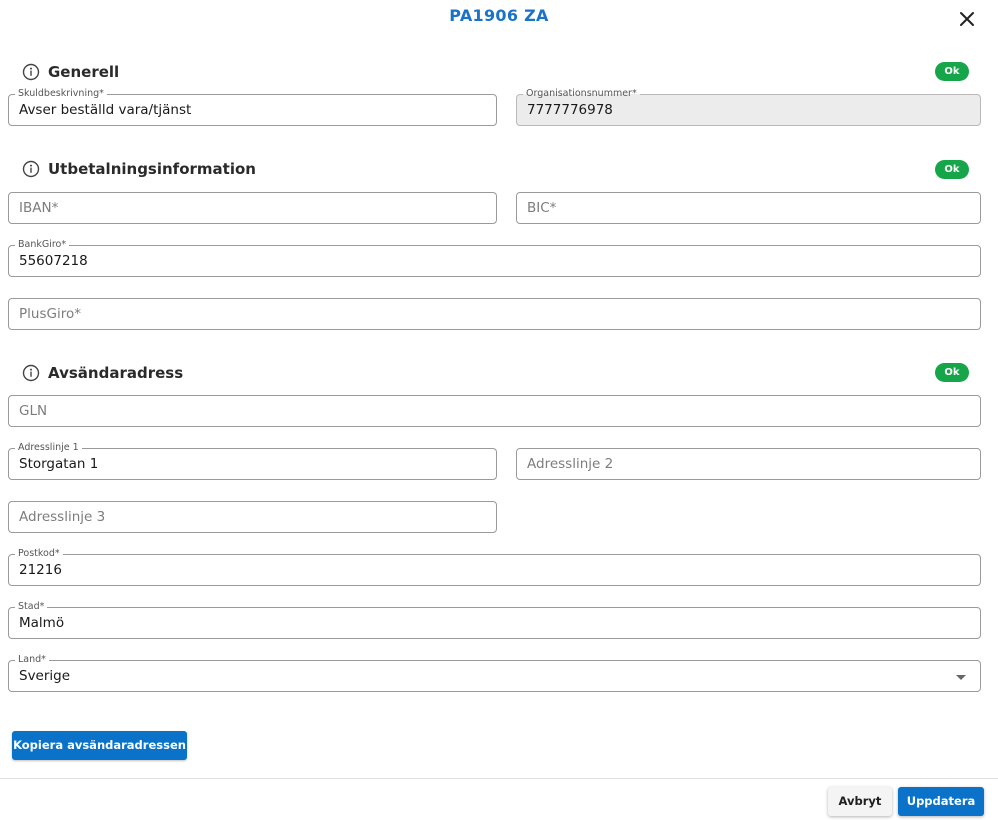  What do you see at coordinates (748, 107) in the screenshot?
I see `org-number-field: Organisationsnummer* 7777776978` at bounding box center [748, 107].